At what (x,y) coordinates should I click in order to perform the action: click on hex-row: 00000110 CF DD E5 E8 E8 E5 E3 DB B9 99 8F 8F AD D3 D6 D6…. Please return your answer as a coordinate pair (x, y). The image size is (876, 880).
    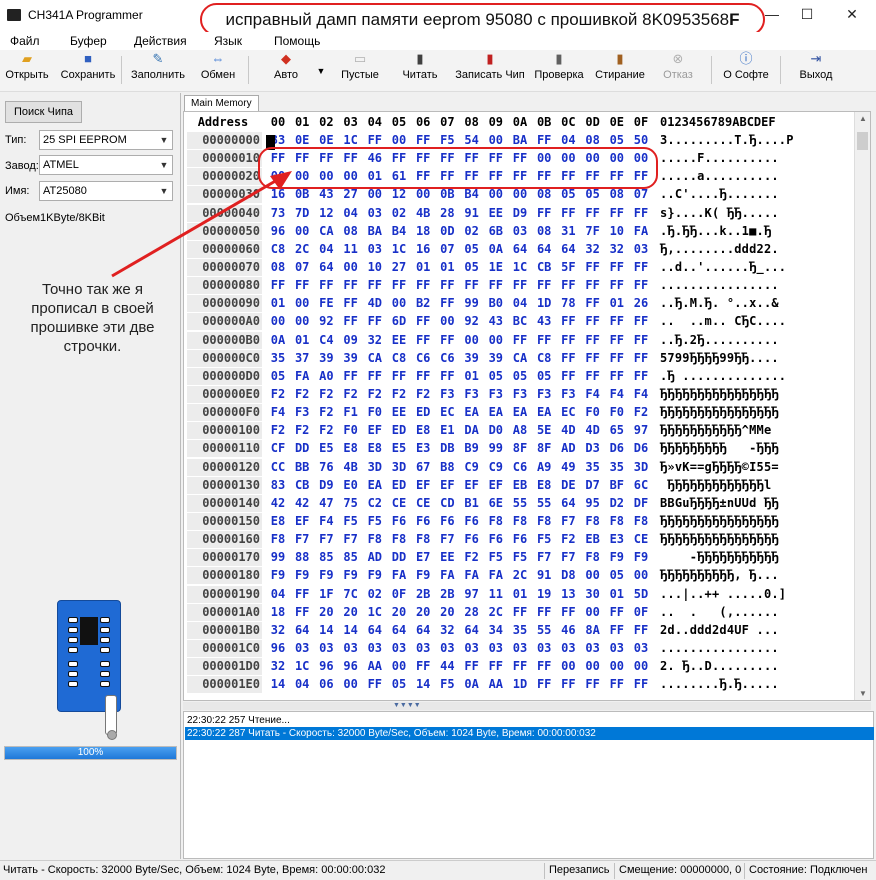
    Looking at the image, I should click on (519, 449).